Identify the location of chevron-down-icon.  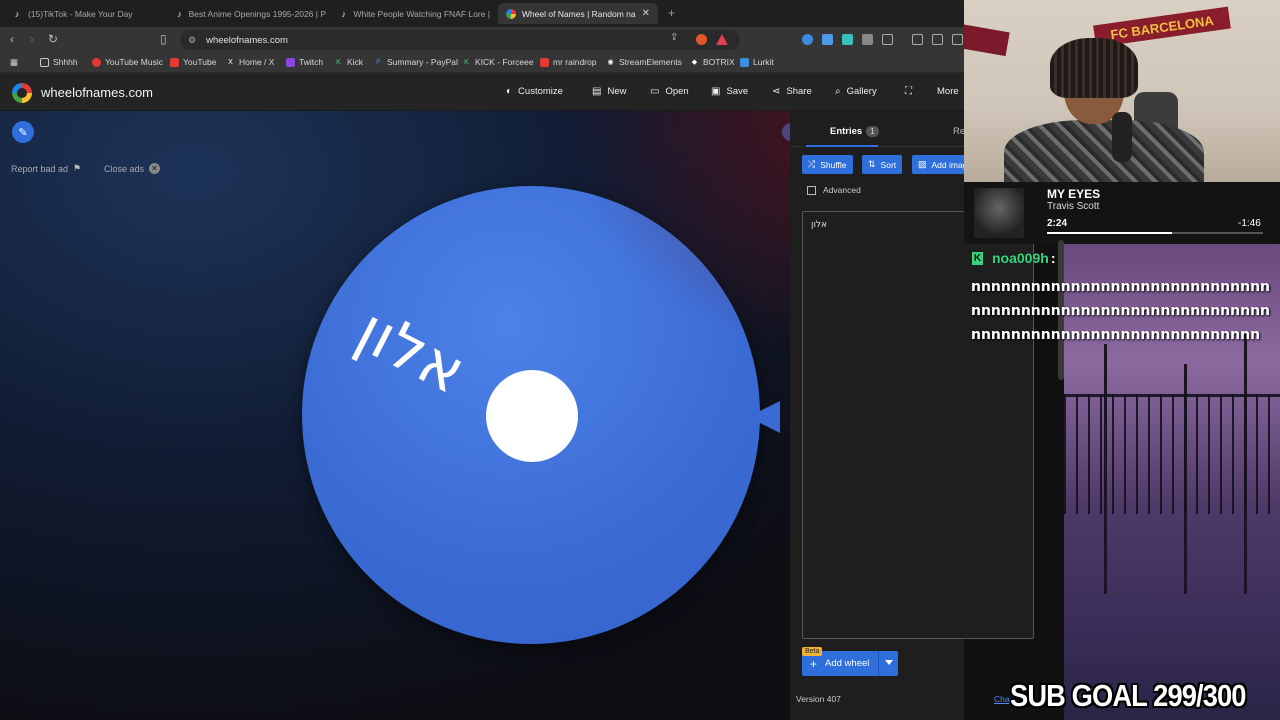
(889, 662).